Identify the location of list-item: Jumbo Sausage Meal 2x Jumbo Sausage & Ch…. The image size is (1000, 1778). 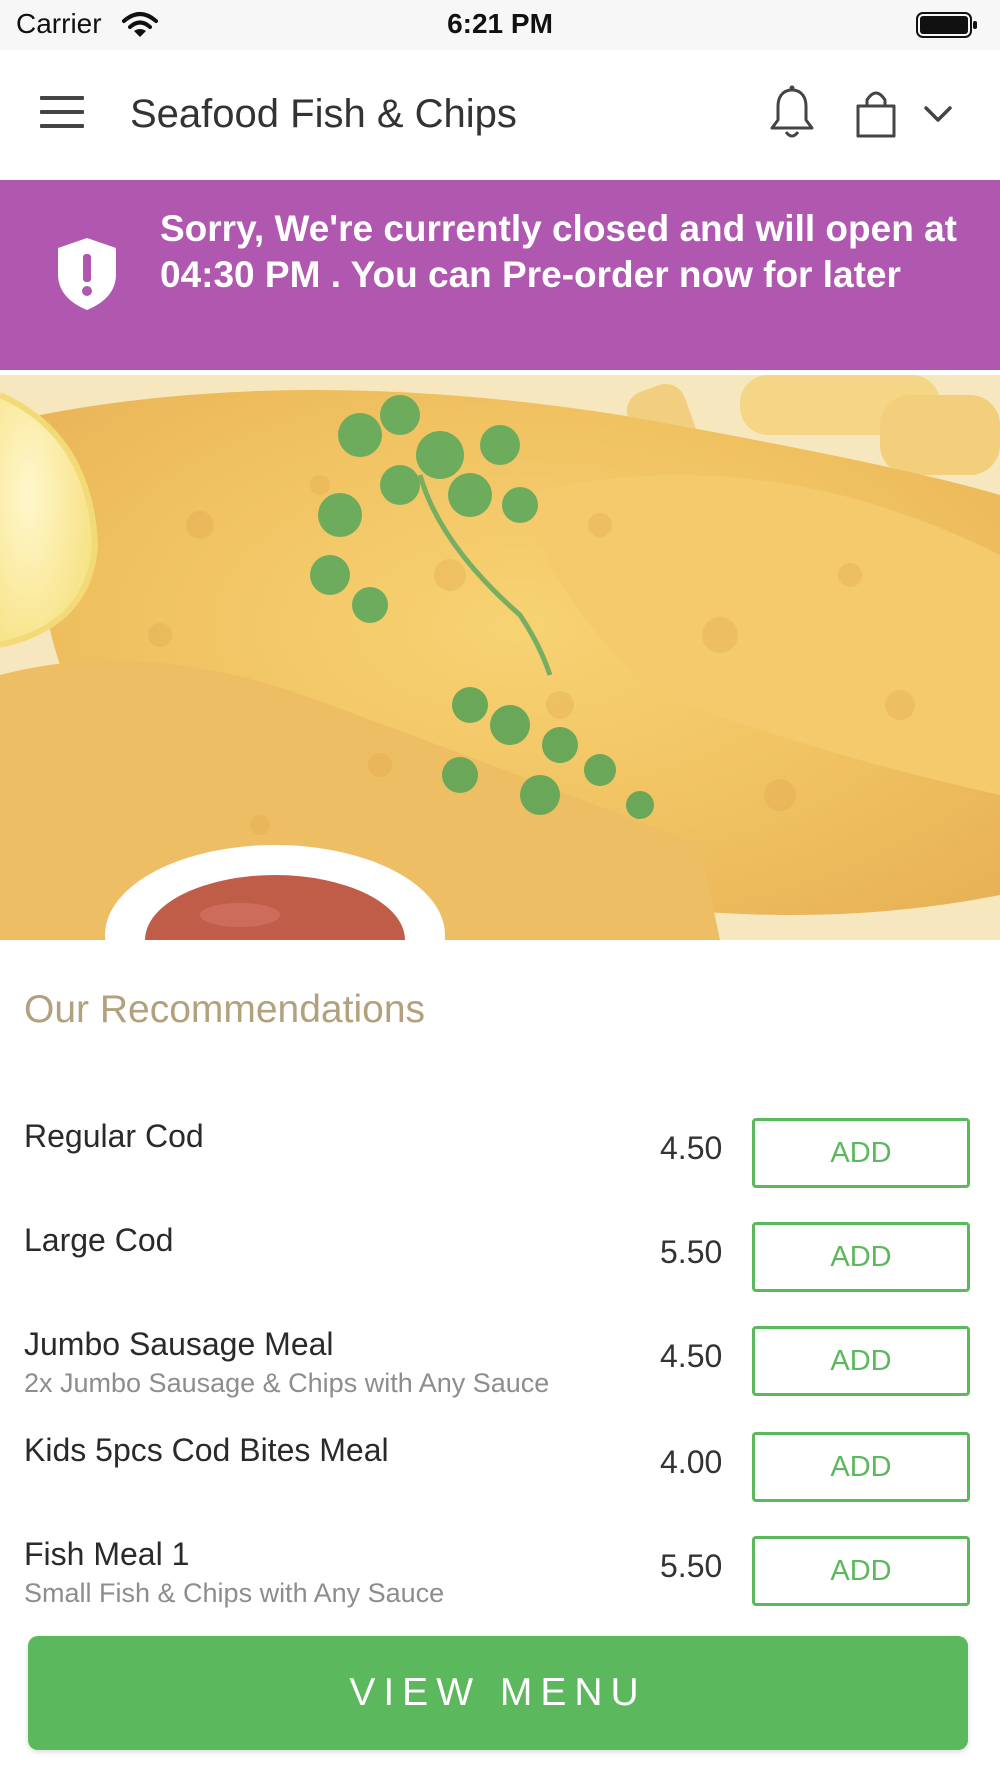
(500, 1361).